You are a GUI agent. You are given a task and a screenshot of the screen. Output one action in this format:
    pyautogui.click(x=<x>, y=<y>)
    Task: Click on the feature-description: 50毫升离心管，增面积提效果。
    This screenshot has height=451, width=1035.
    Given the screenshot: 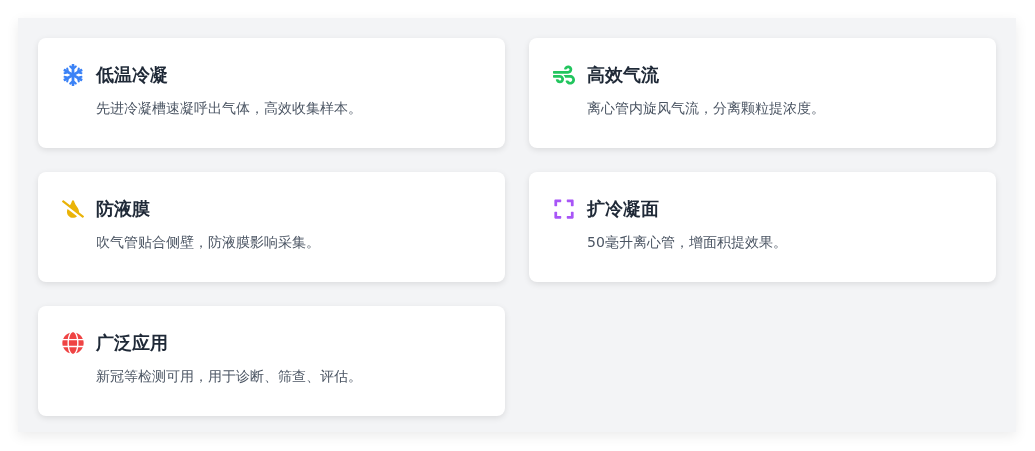 What is the action you would take?
    pyautogui.click(x=687, y=242)
    